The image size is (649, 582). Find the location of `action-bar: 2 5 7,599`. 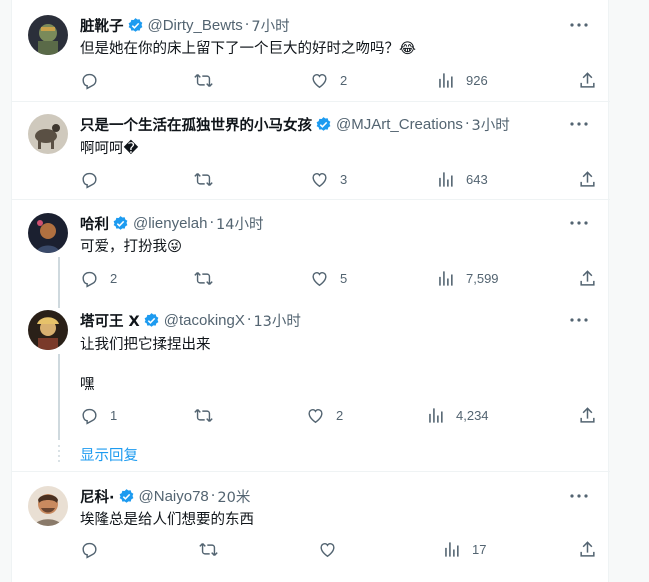

action-bar: 2 5 7,599 is located at coordinates (340, 278).